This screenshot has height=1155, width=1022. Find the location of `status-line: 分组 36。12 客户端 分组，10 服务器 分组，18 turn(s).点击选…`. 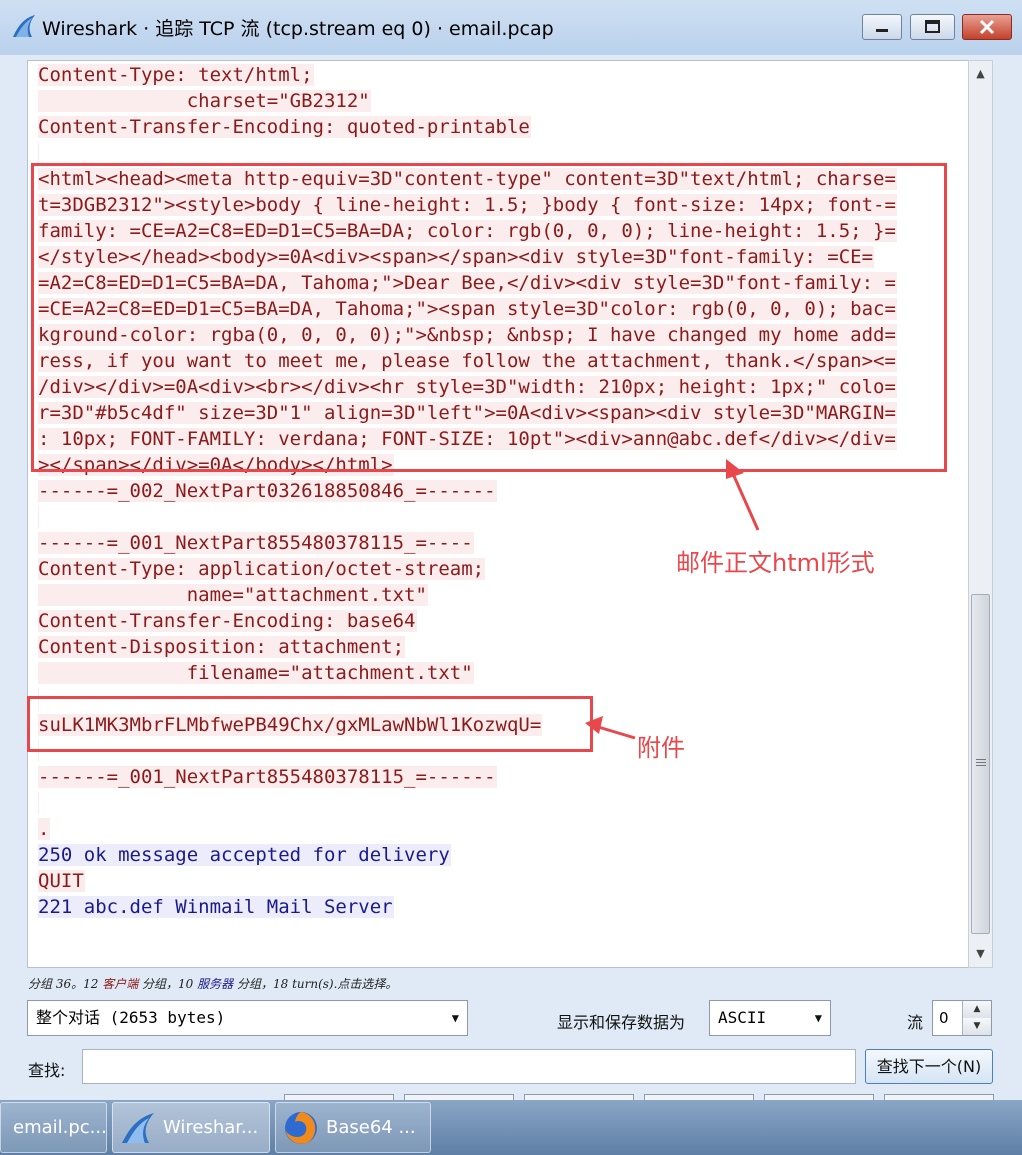

status-line: 分组 36。12 客户端 分组，10 服务器 分组，18 turn(s).点击选… is located at coordinates (212, 983).